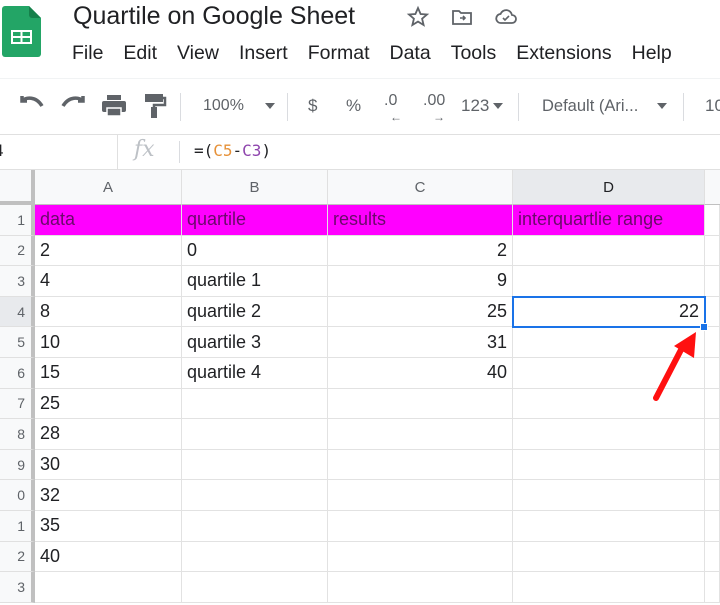 The image size is (720, 605). What do you see at coordinates (474, 53) in the screenshot?
I see `menu-tools: Tools` at bounding box center [474, 53].